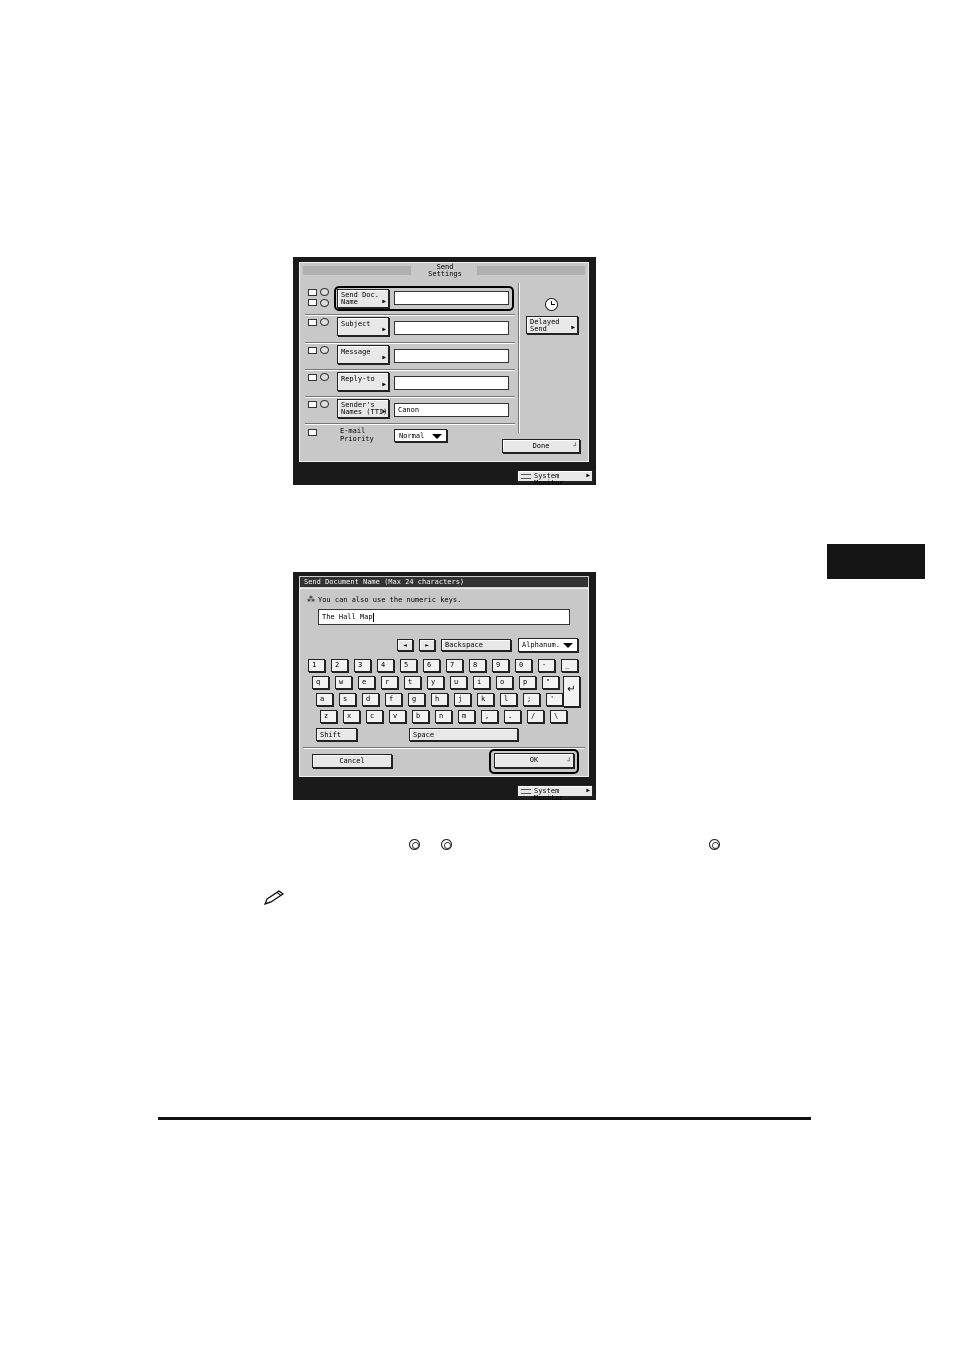 The width and height of the screenshot is (954, 1350). What do you see at coordinates (451, 328) in the screenshot?
I see `subject-field` at bounding box center [451, 328].